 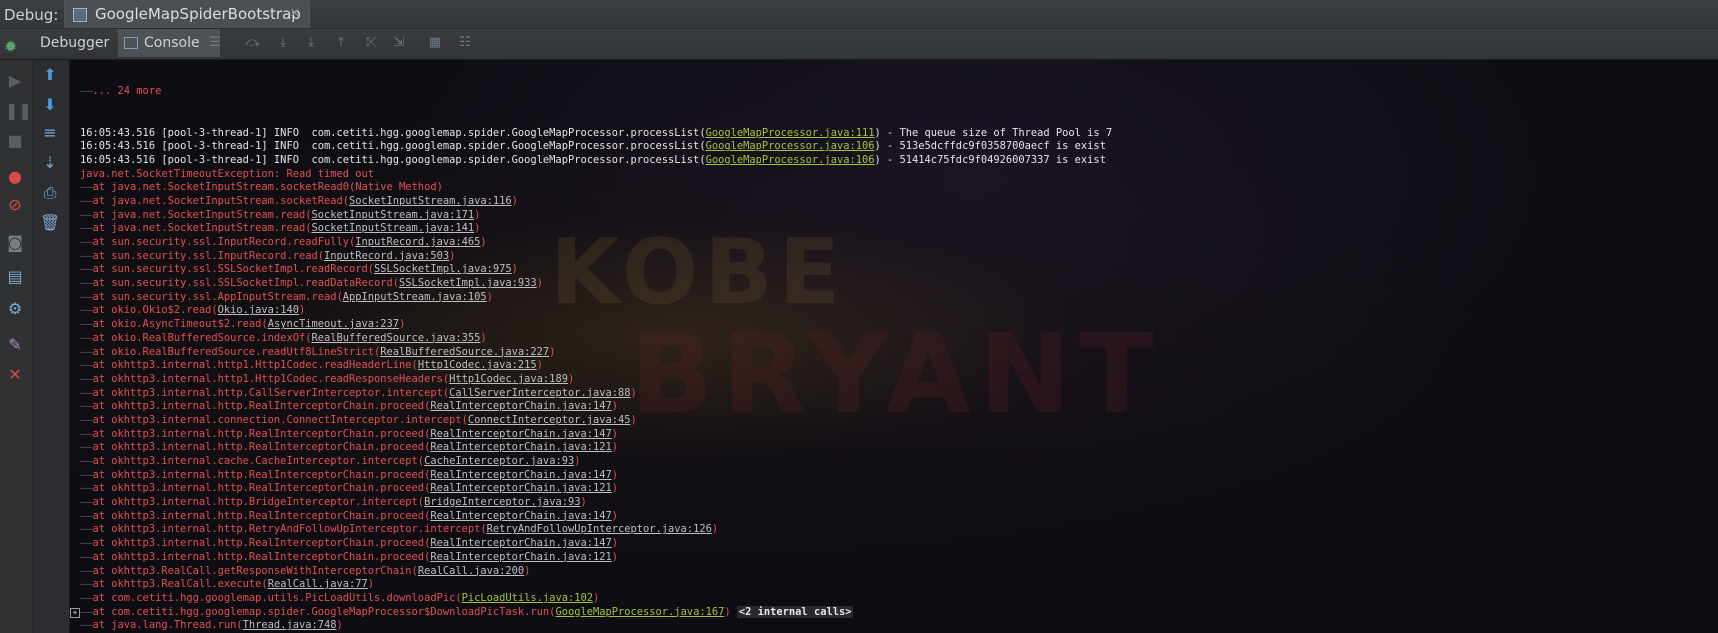 I want to click on source-link: RealBufferedSource.java:355, so click(x=395, y=338).